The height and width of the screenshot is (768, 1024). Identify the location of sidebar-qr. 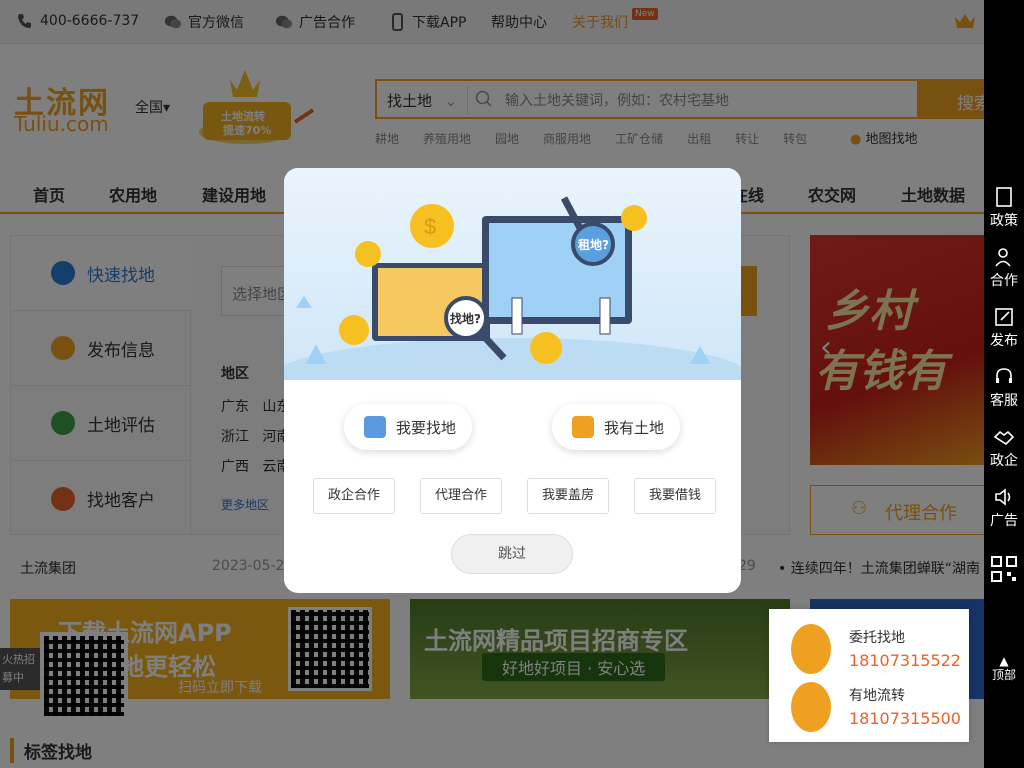
(1004, 570).